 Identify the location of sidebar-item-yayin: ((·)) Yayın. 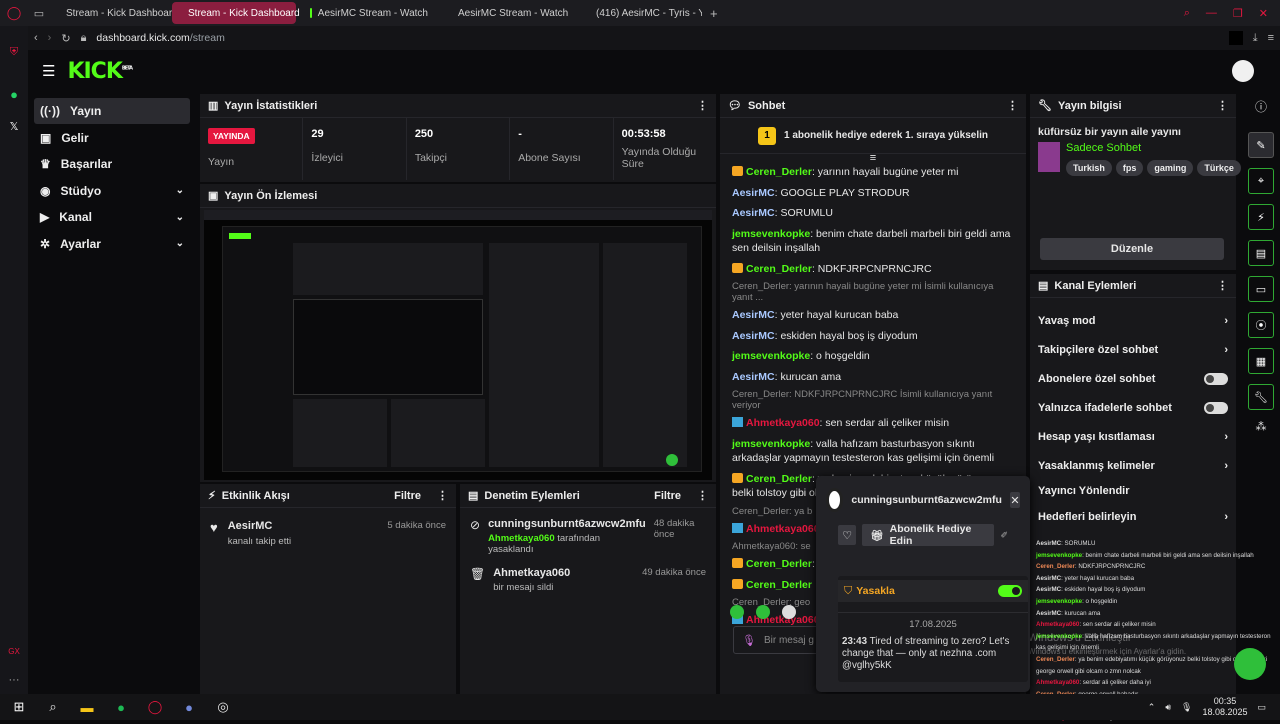
(112, 111).